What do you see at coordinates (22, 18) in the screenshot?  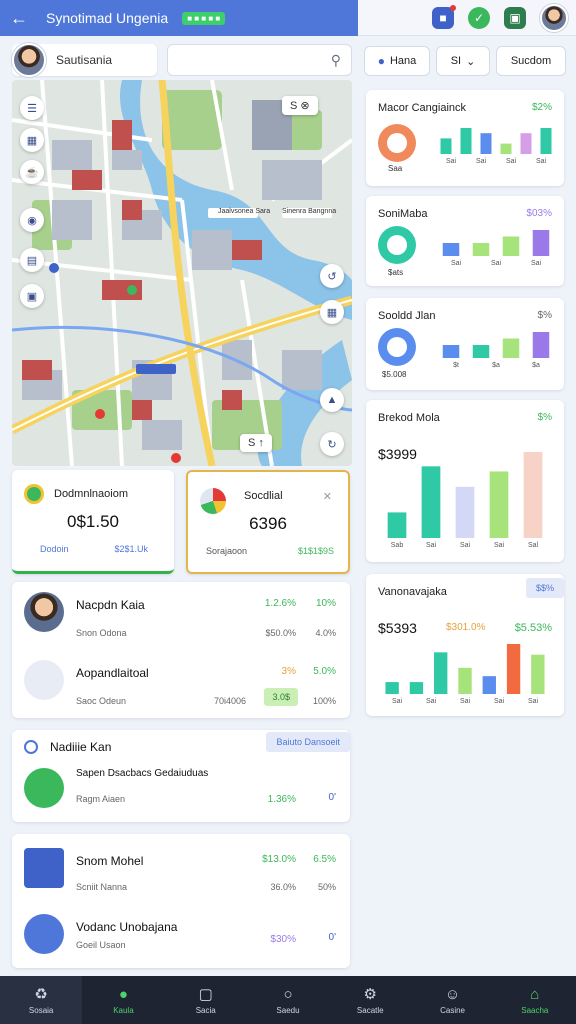 I see `arrow-left-icon: ←` at bounding box center [22, 18].